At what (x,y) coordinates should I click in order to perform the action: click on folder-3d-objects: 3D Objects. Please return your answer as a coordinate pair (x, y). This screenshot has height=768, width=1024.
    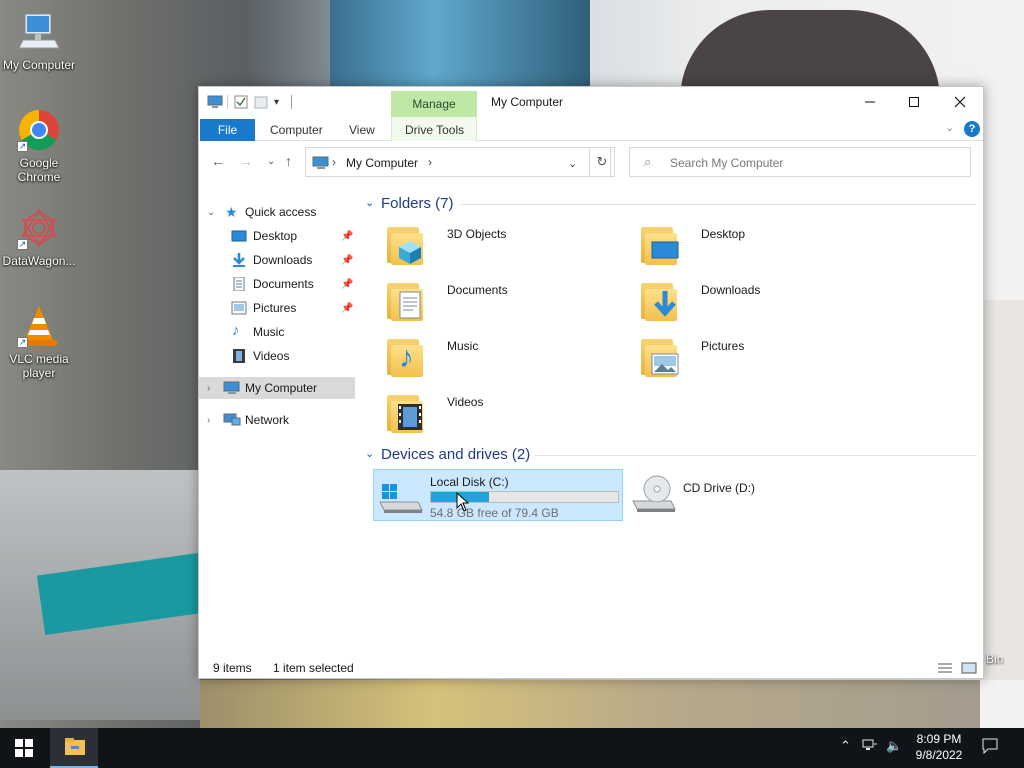
    Looking at the image, I should click on (503, 247).